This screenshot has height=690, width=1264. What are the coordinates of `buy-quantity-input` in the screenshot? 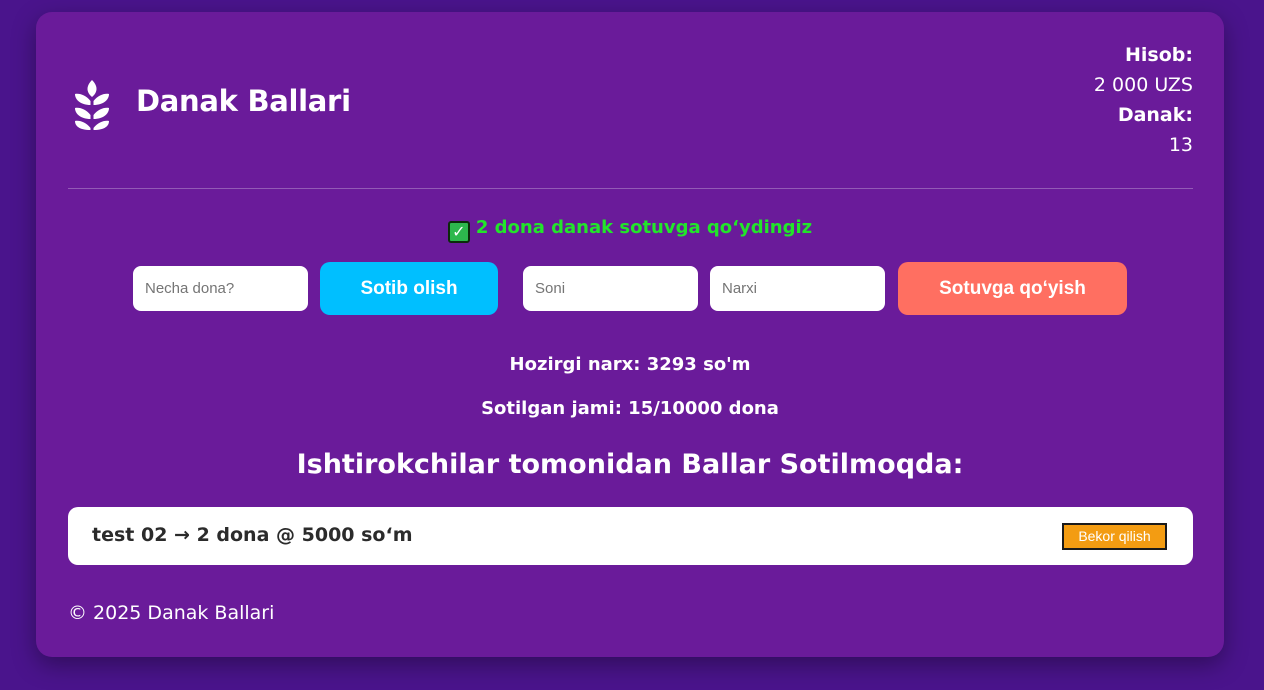 It's located at (220, 288).